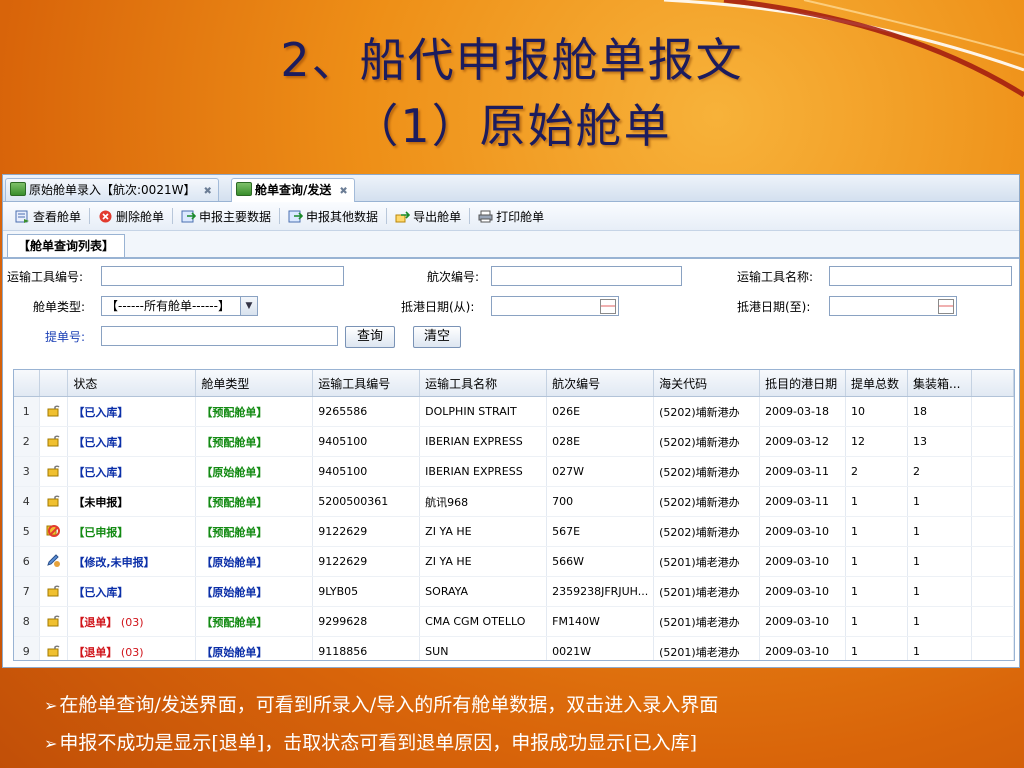 This screenshot has width=1024, height=768. I want to click on transport-name-cell: IBERIAN EXPRESS, so click(483, 441).